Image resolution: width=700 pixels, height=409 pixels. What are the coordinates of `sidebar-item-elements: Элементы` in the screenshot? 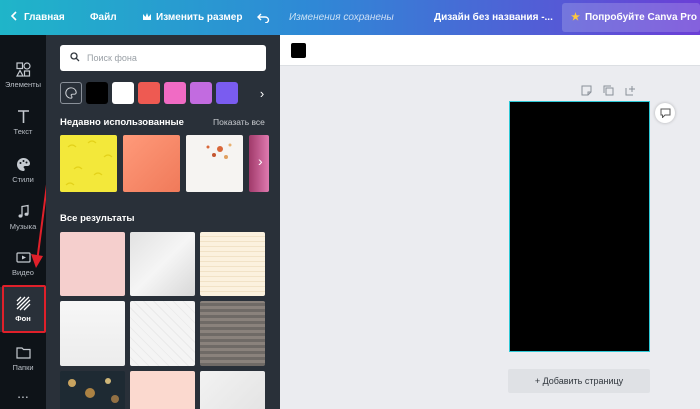 It's located at (23, 75).